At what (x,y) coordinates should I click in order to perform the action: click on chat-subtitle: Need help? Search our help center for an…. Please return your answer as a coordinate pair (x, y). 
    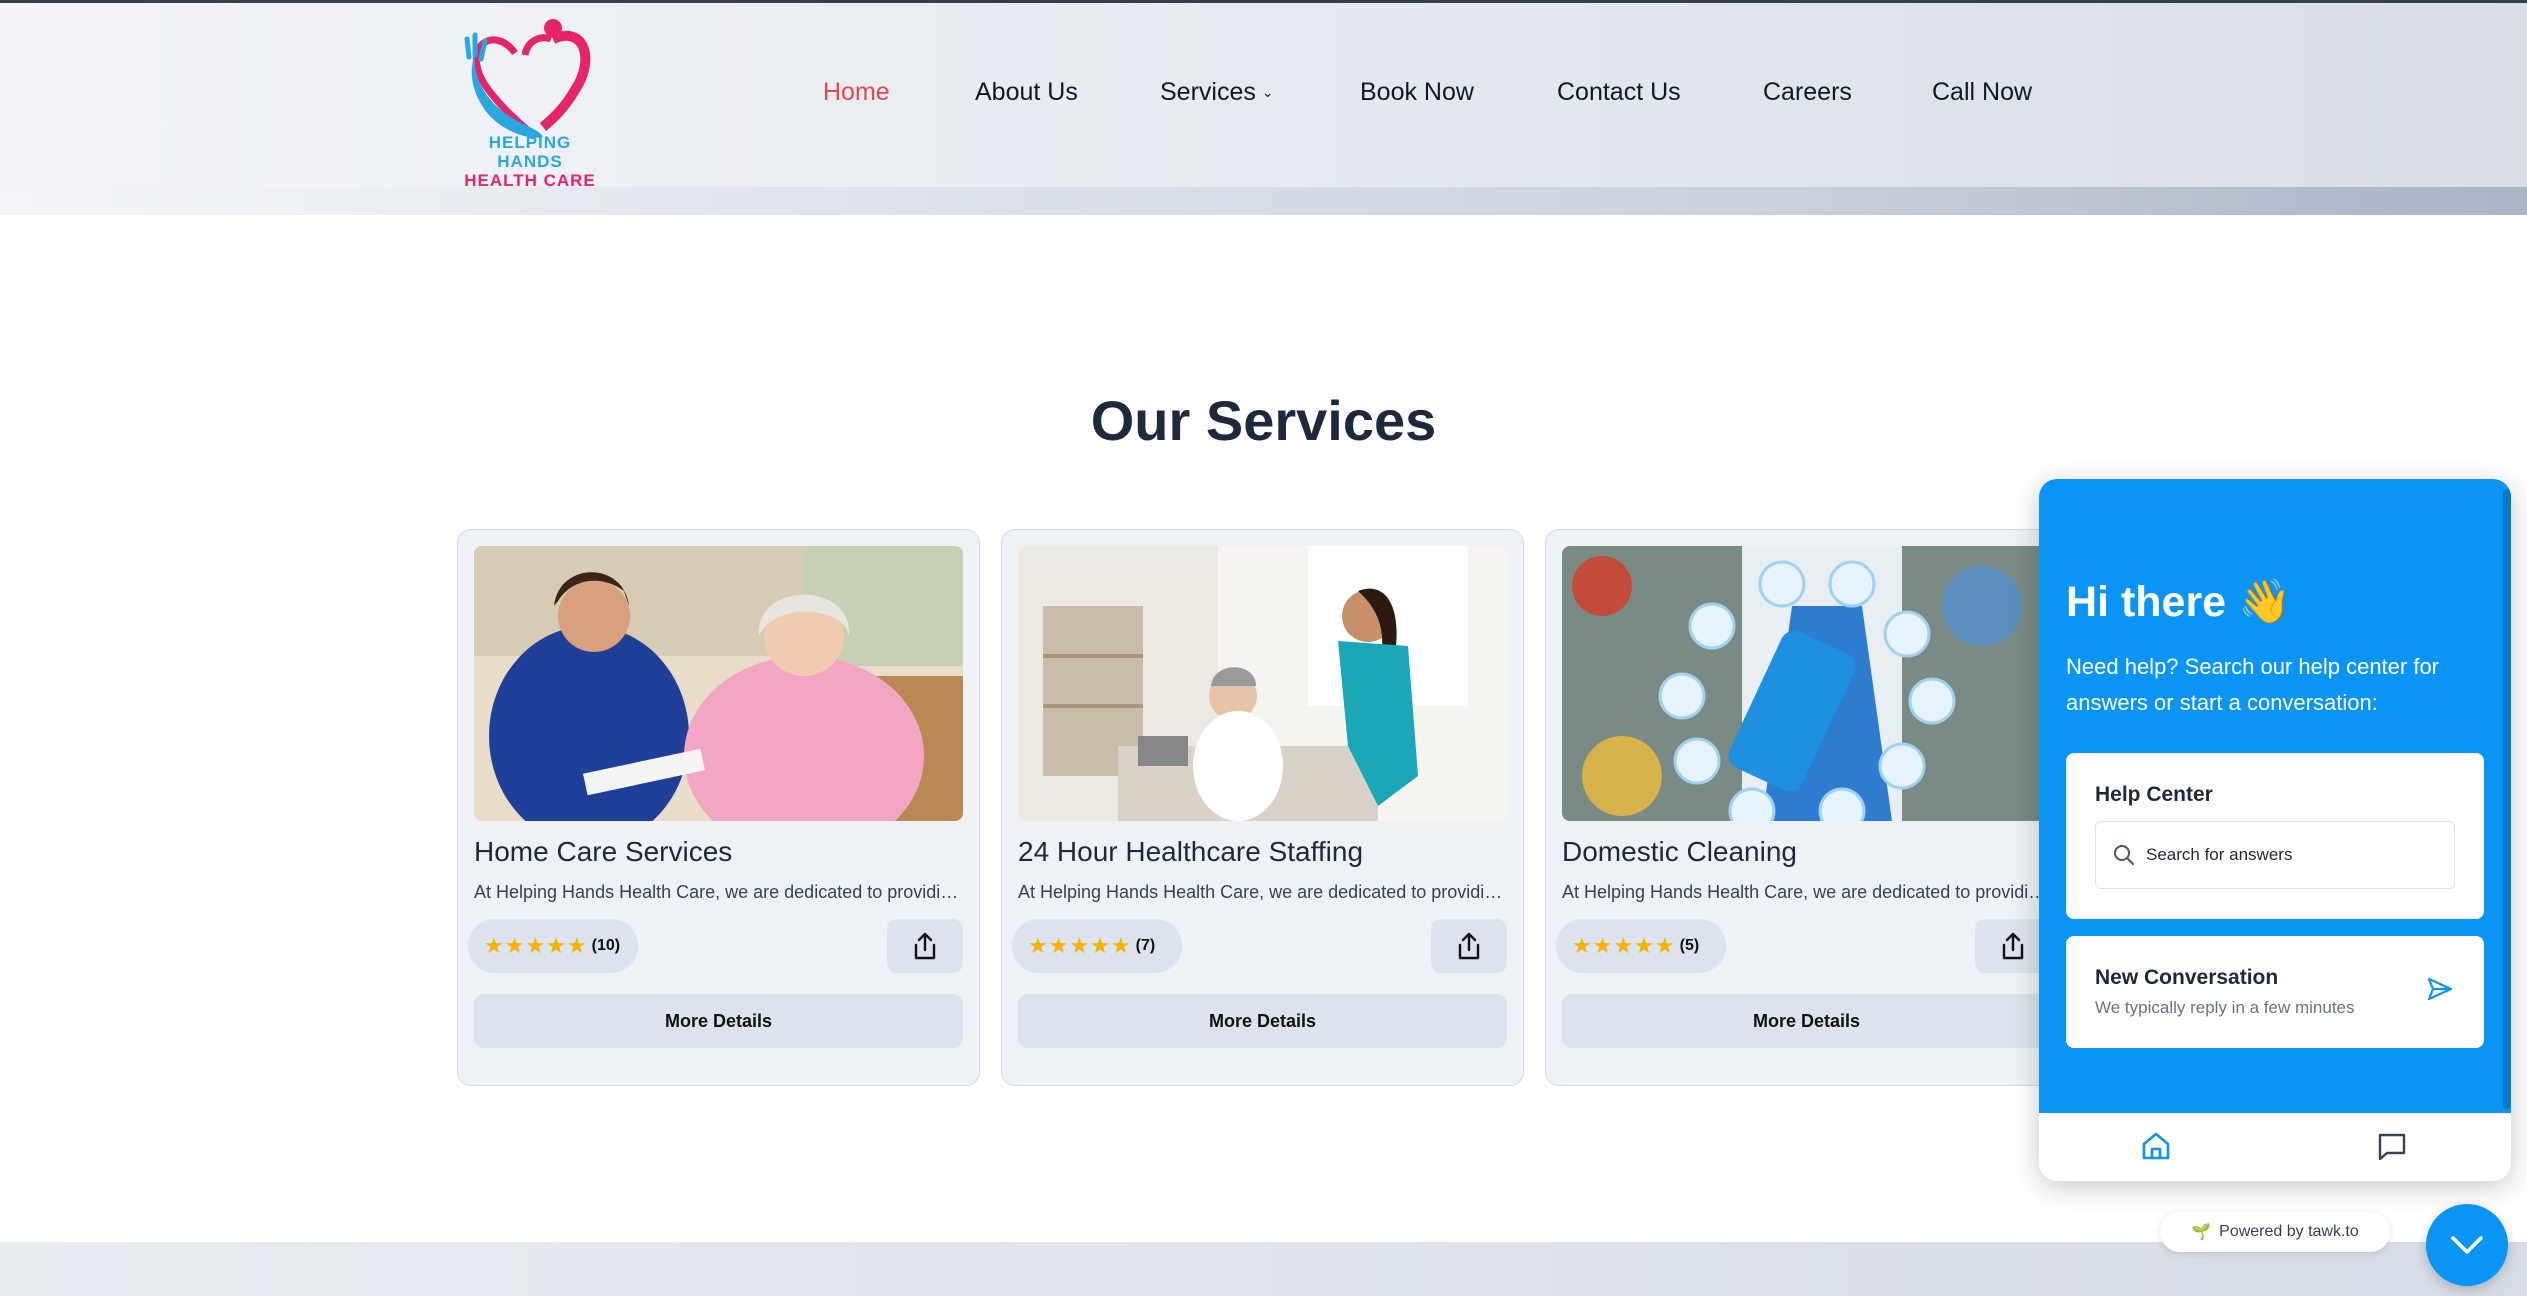
    Looking at the image, I should click on (2253, 684).